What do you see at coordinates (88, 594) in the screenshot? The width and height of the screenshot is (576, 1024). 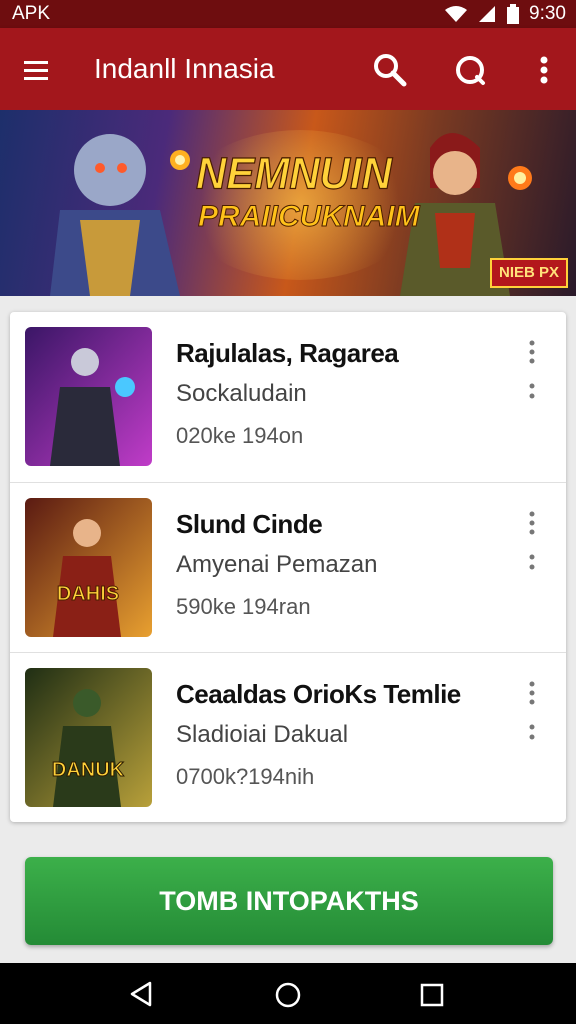 I see `thumb-label: DAHIS` at bounding box center [88, 594].